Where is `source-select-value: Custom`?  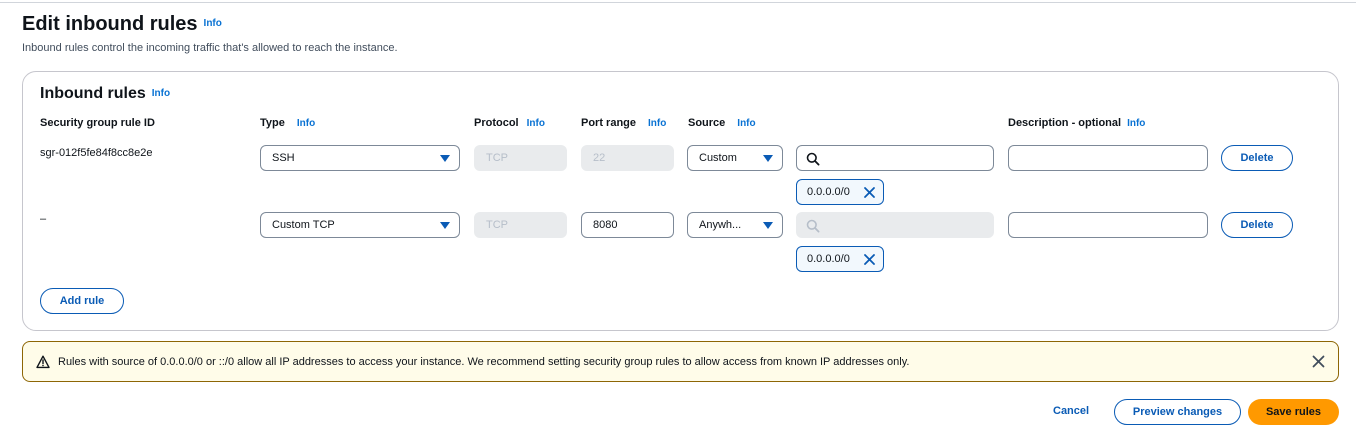 source-select-value: Custom is located at coordinates (718, 158).